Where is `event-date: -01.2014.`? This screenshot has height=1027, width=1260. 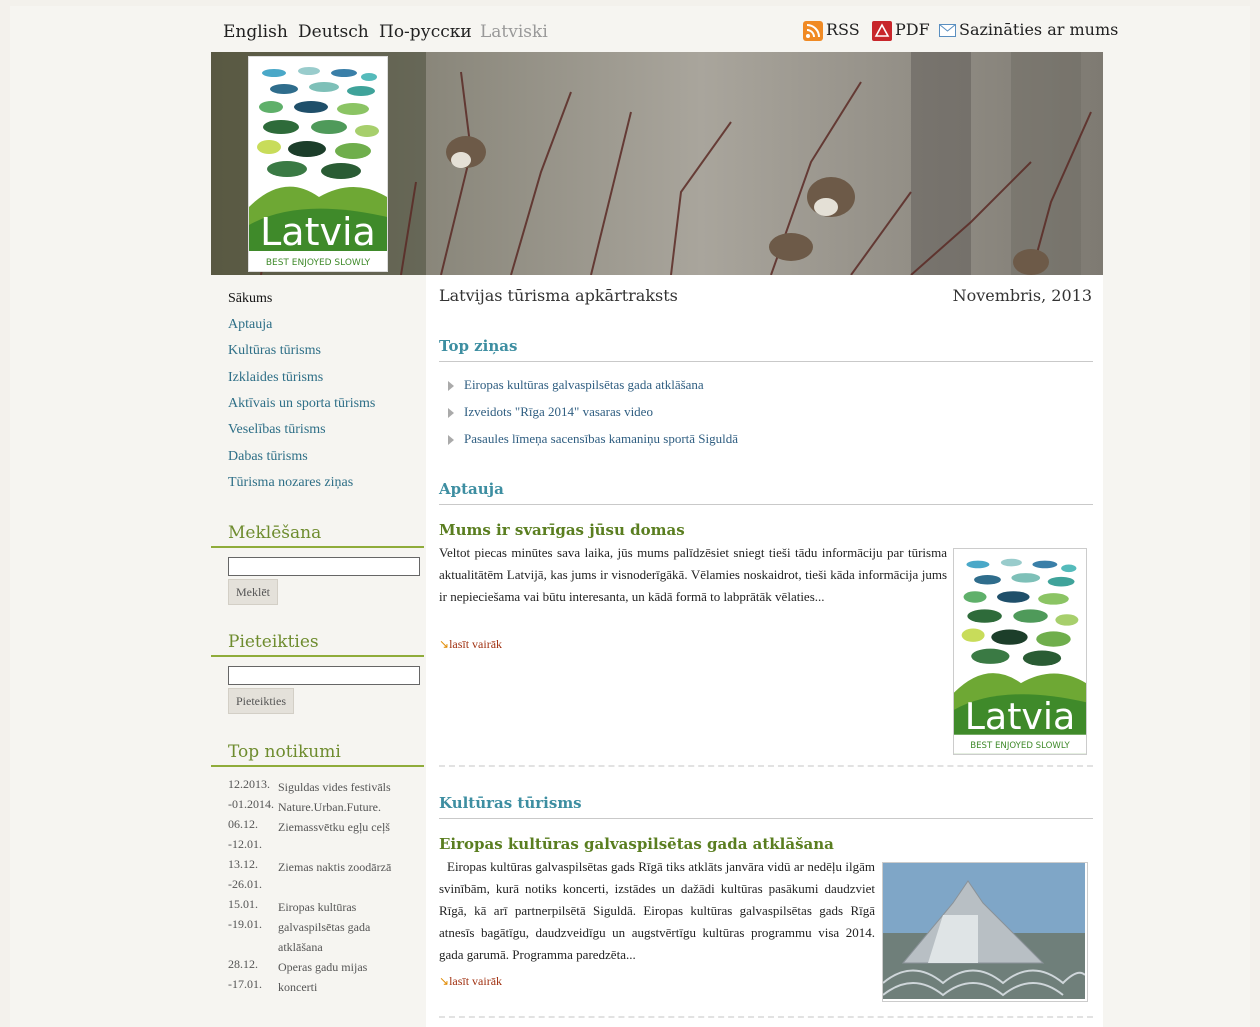
event-date: -01.2014. is located at coordinates (251, 804).